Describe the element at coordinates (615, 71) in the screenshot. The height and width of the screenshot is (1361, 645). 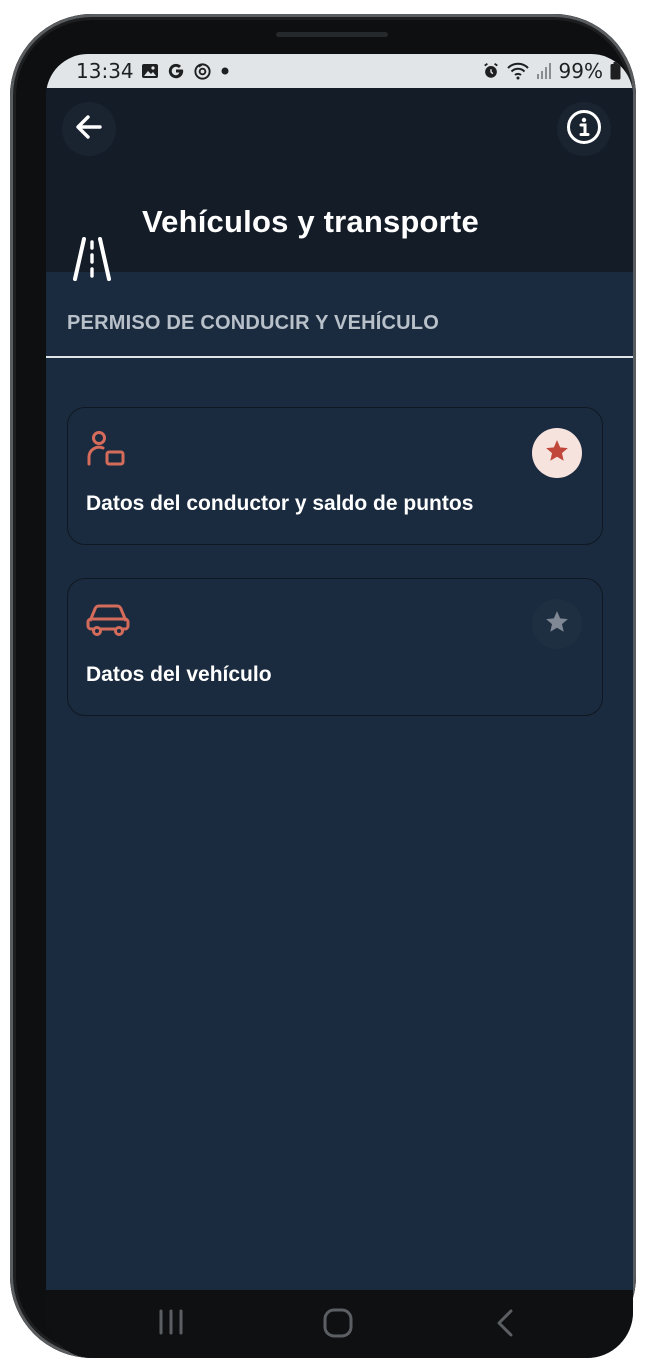
I see `battery-icon` at that location.